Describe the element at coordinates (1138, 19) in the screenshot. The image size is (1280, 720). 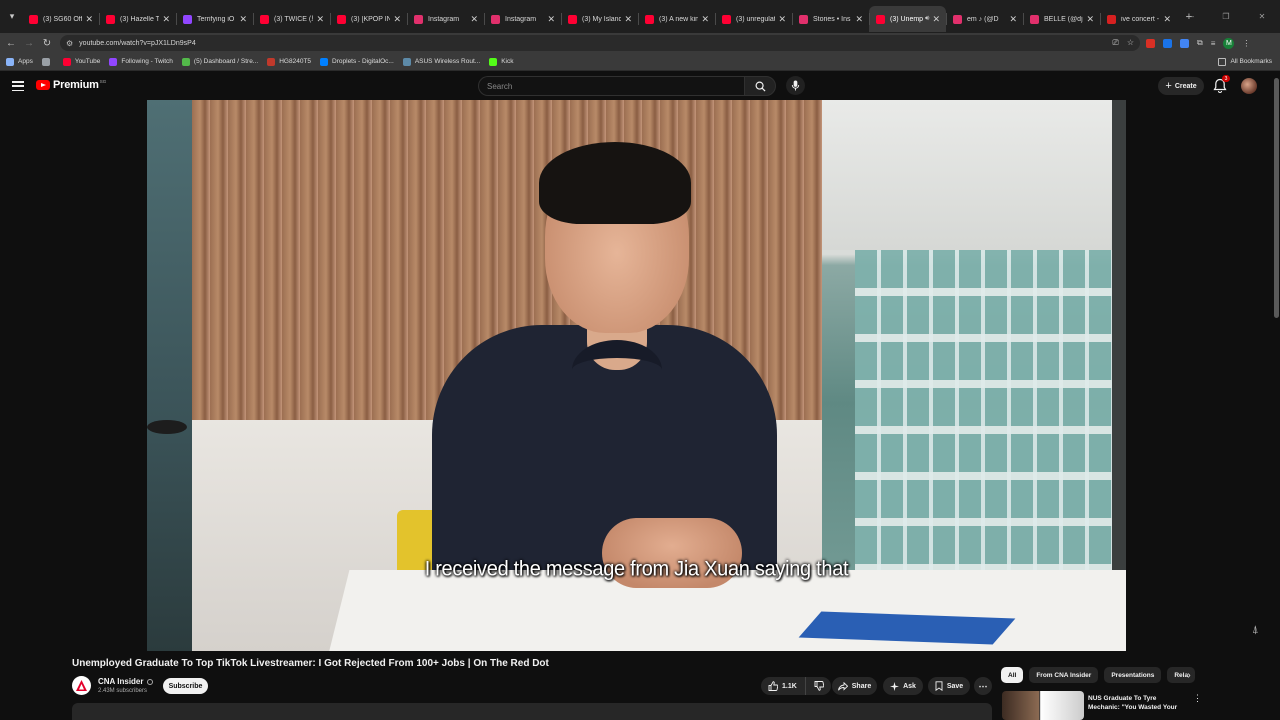
I see `browser-tab: ive concert - V✕` at that location.